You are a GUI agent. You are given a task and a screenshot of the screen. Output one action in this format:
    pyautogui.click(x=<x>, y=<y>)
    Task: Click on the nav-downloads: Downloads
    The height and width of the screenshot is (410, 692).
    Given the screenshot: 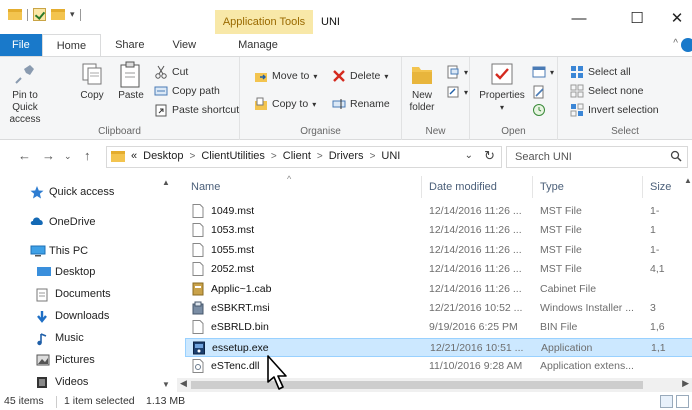 What is the action you would take?
    pyautogui.click(x=72, y=316)
    